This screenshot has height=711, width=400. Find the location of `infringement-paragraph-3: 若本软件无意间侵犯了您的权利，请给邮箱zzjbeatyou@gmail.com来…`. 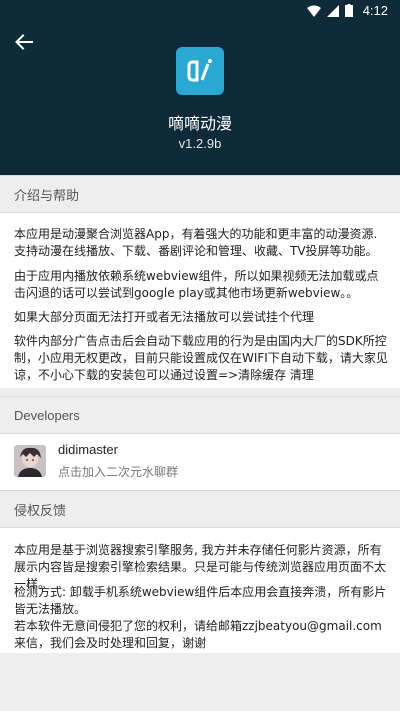

infringement-paragraph-3: 若本软件无意间侵犯了您的权利，请给邮箱zzjbeatyou@gmail.com来… is located at coordinates (198, 634).